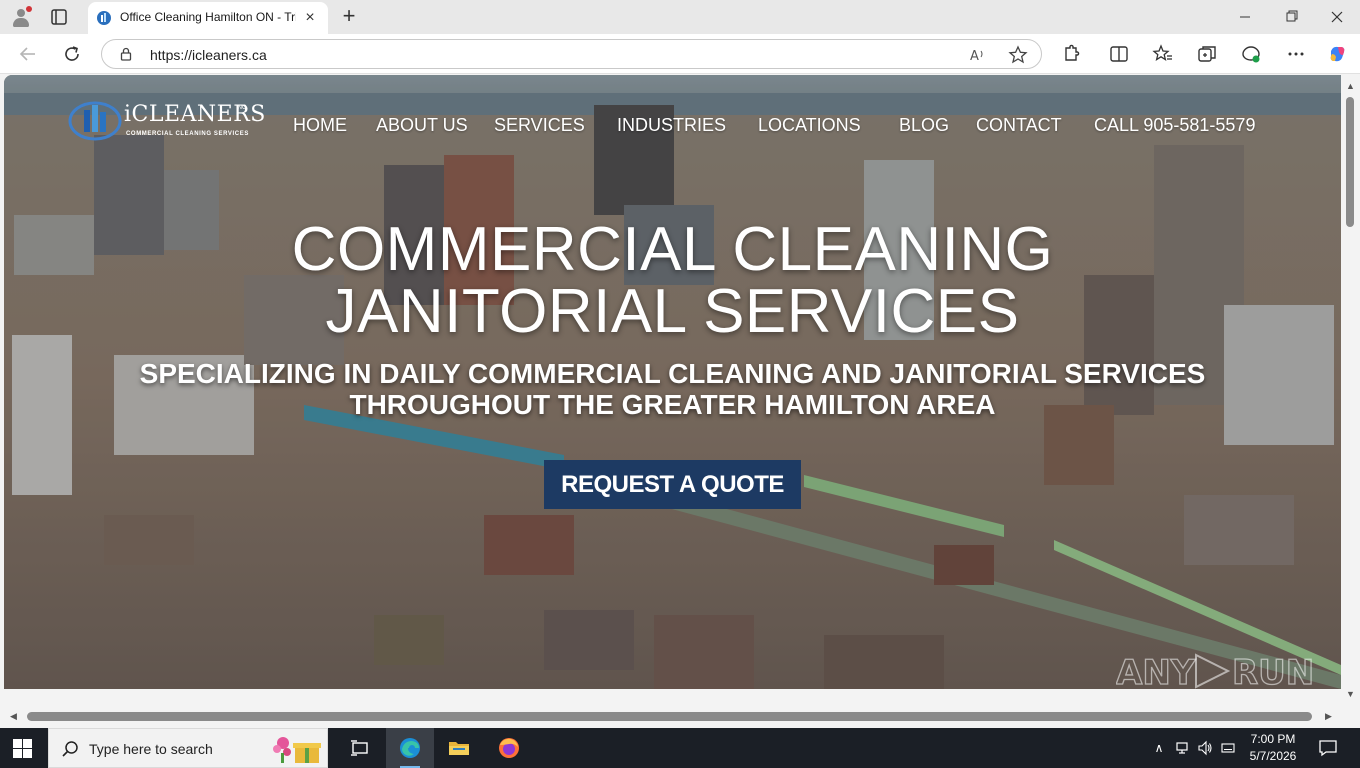 This screenshot has height=768, width=1360. What do you see at coordinates (13, 716) in the screenshot?
I see `scroll-left-arrow-icon: ◀` at bounding box center [13, 716].